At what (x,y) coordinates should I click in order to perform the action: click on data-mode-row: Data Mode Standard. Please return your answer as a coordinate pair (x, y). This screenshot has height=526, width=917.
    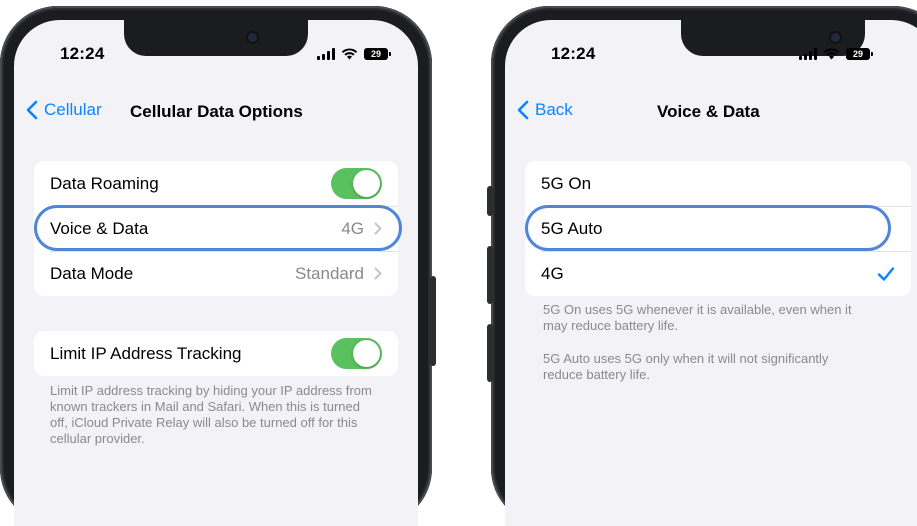
    Looking at the image, I should click on (216, 273).